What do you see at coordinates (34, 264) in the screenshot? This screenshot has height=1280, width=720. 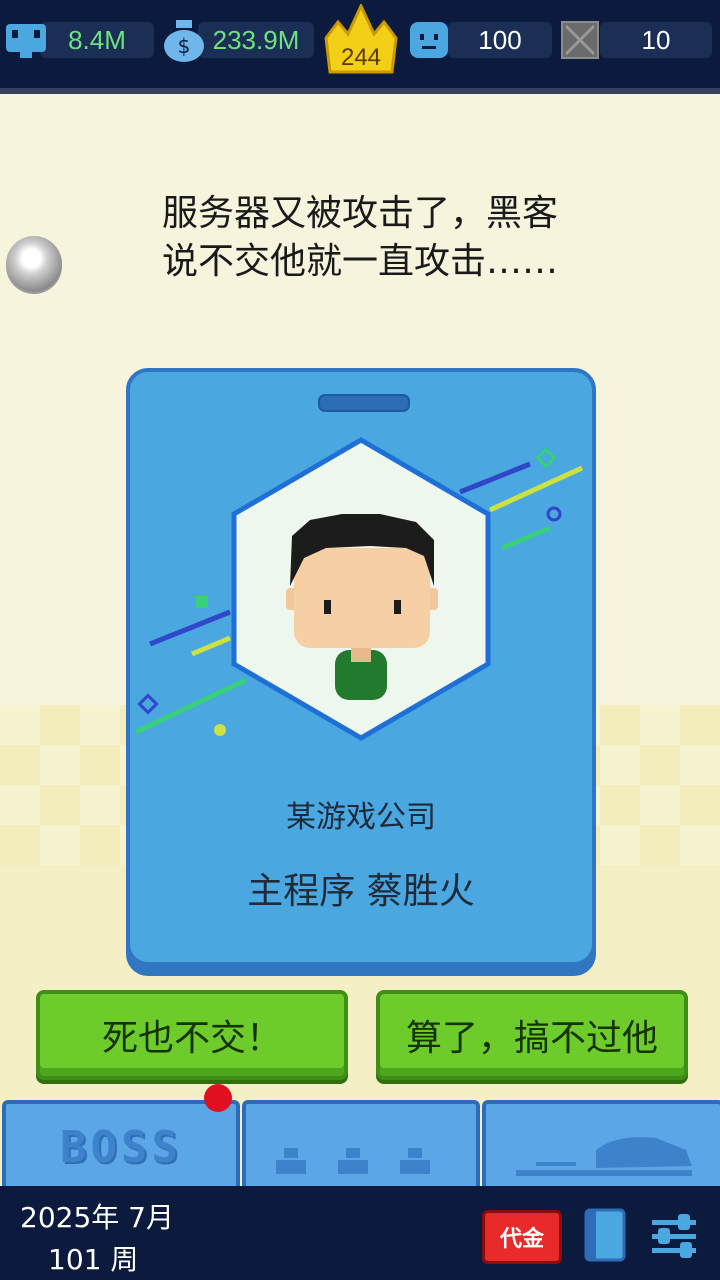 I see `pin-icon` at bounding box center [34, 264].